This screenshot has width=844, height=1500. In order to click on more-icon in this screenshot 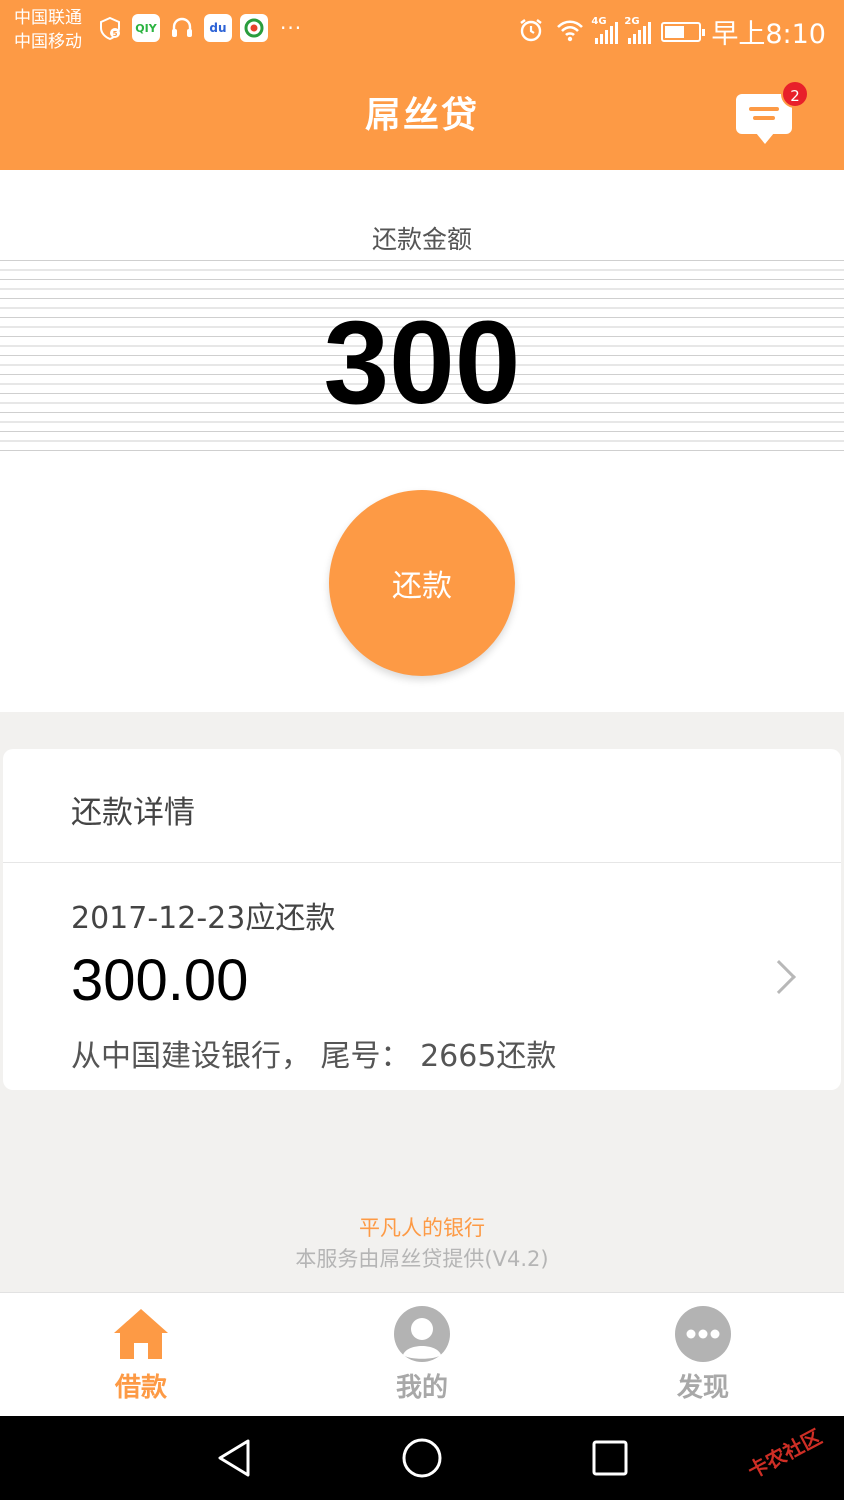, I will do `click(703, 1334)`.